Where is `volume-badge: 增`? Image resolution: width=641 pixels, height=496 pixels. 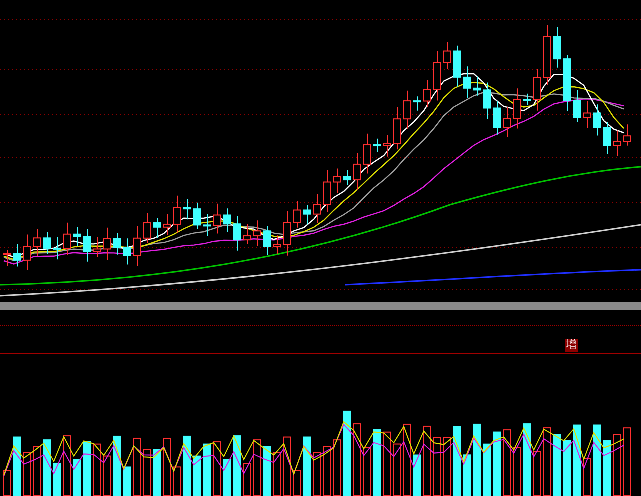 volume-badge: 增 is located at coordinates (571, 345).